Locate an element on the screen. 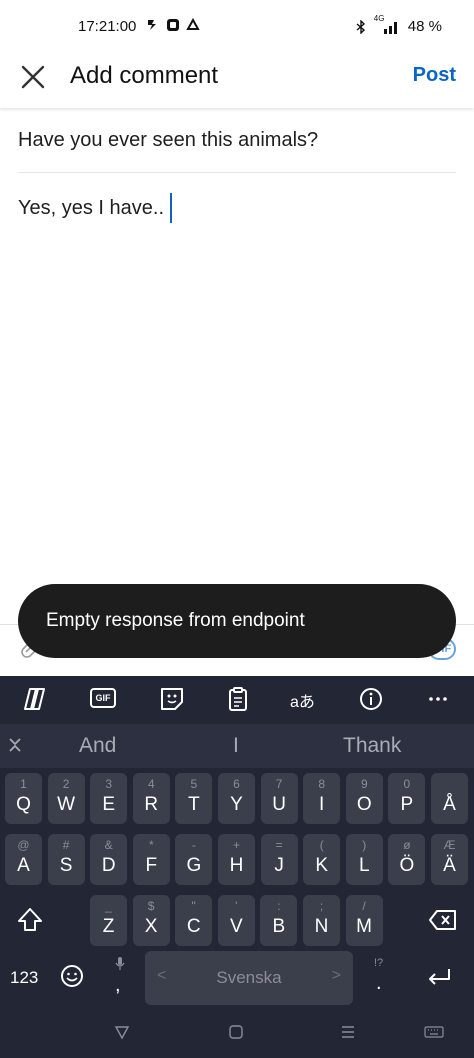 Image resolution: width=474 pixels, height=1058 pixels. suggestion-1: And is located at coordinates (97, 746).